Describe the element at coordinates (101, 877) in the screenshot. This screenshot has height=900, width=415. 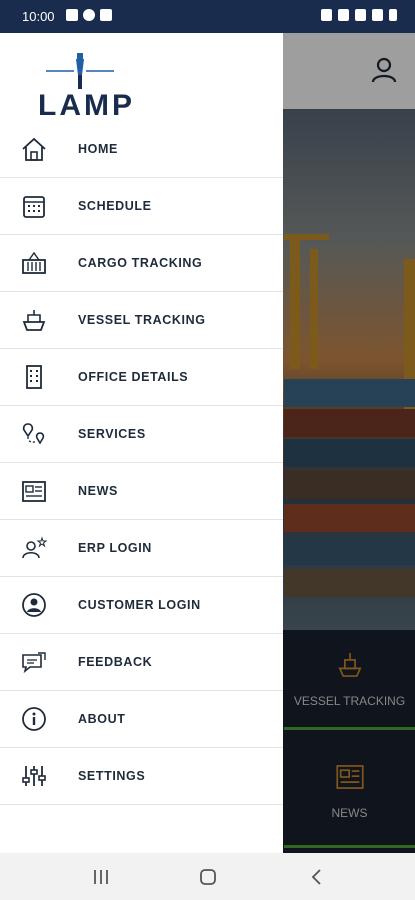
I see `recent-apps-icon` at that location.